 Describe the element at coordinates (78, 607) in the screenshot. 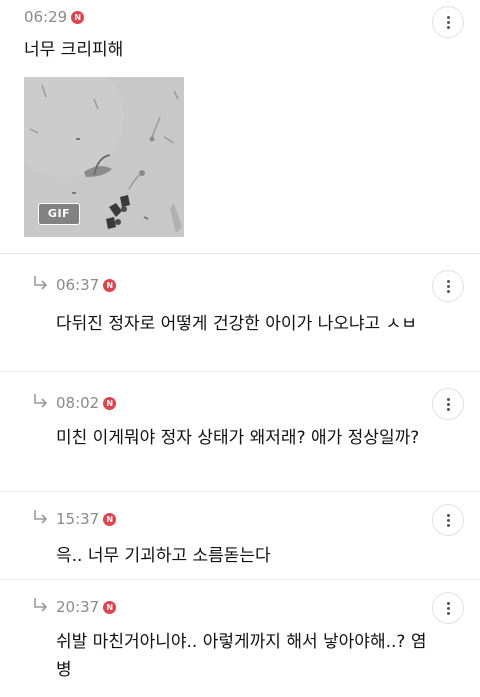

I see `comment-time: 20:37` at that location.